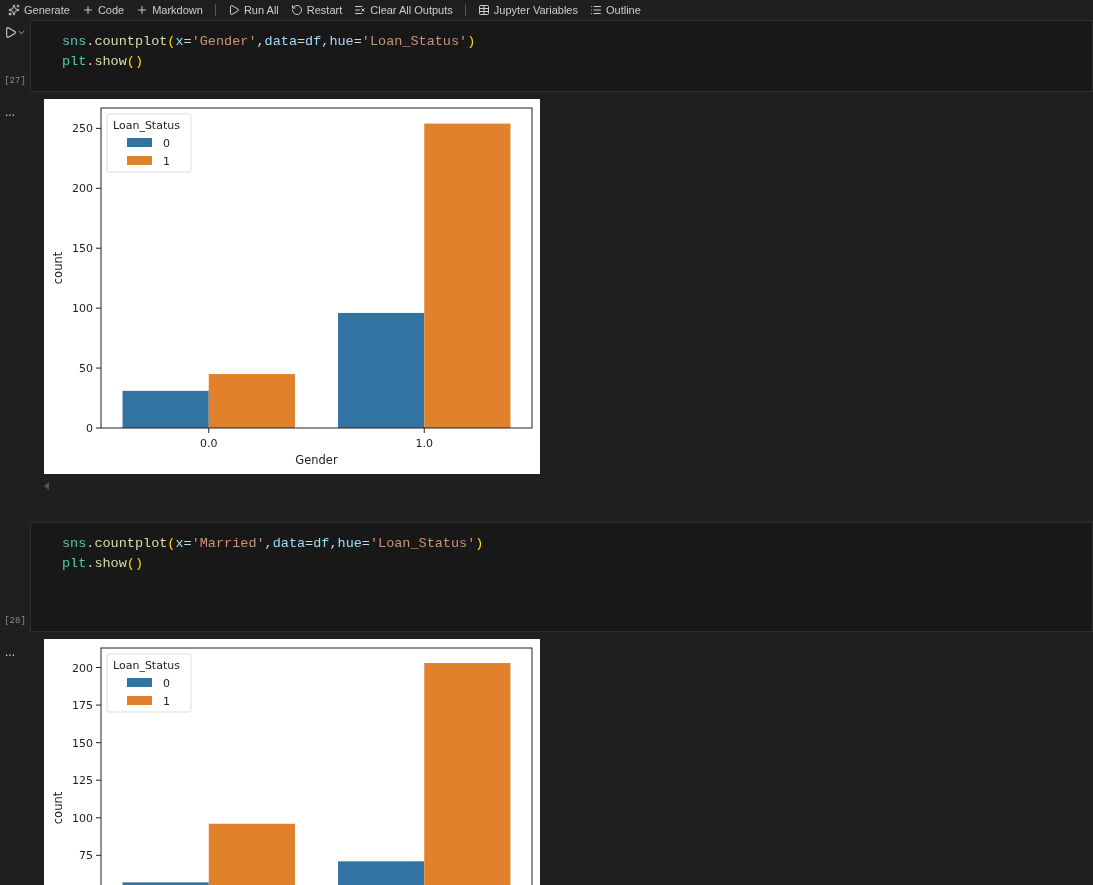 This screenshot has height=885, width=1093. What do you see at coordinates (86, 369) in the screenshot?
I see `y-tick-label: 50` at bounding box center [86, 369].